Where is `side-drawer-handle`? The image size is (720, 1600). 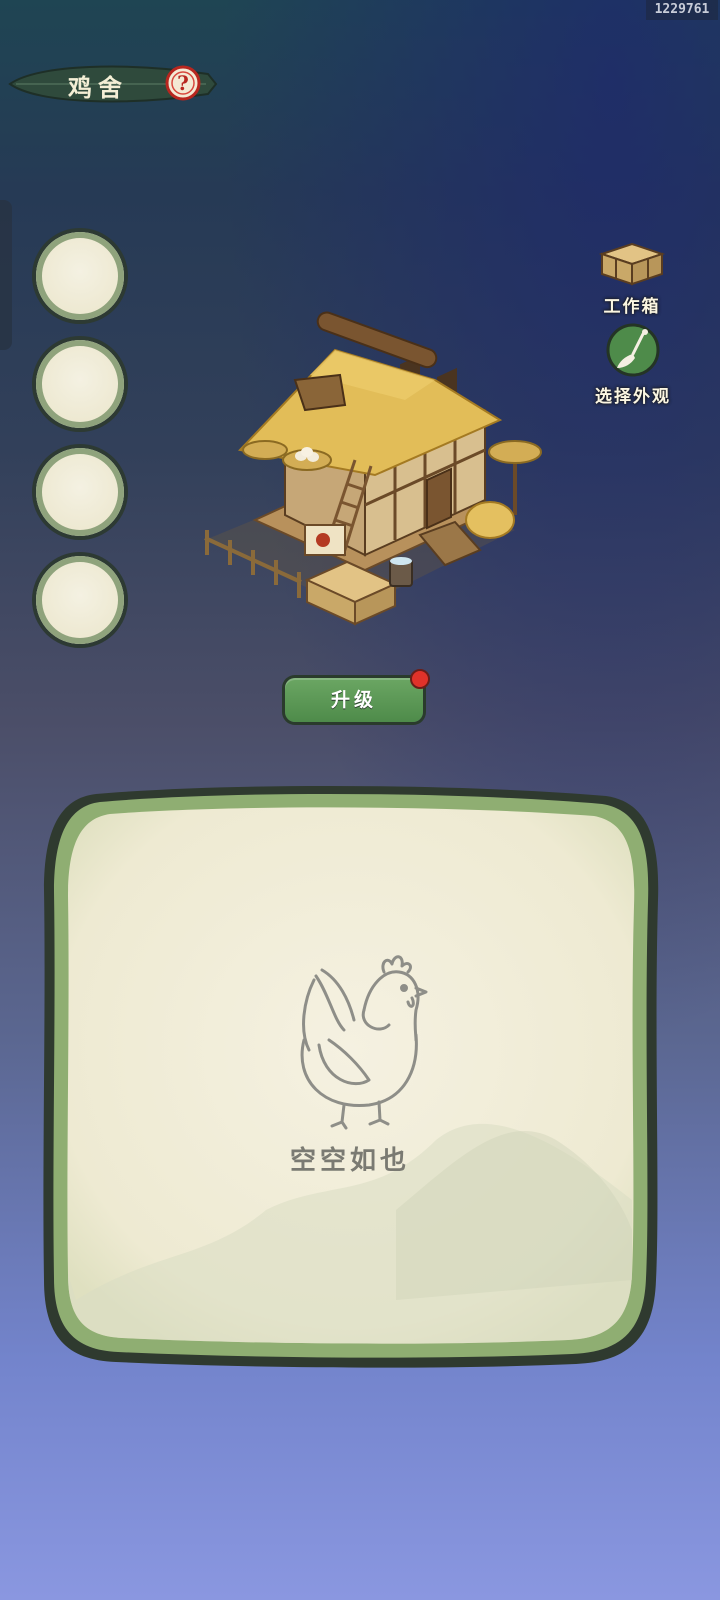
side-drawer-handle is located at coordinates (6, 275).